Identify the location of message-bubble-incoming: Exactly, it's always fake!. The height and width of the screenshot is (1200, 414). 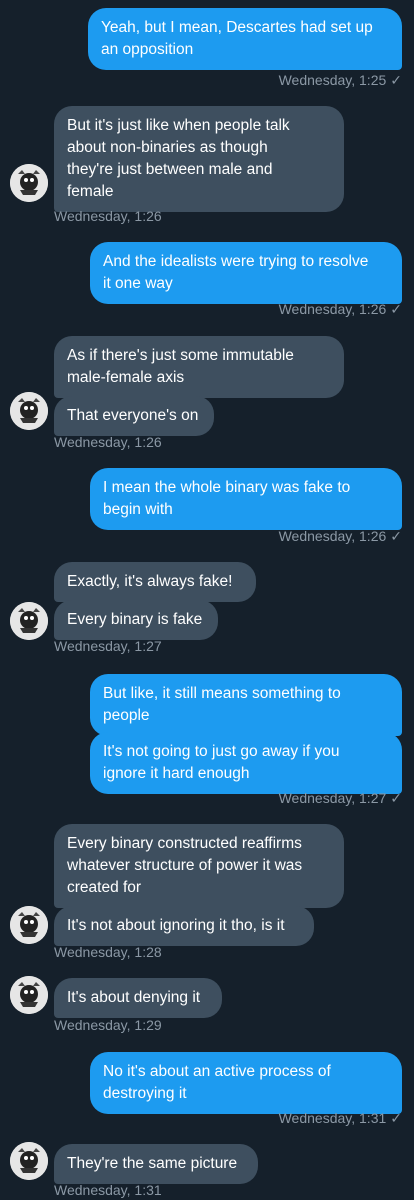
(155, 582).